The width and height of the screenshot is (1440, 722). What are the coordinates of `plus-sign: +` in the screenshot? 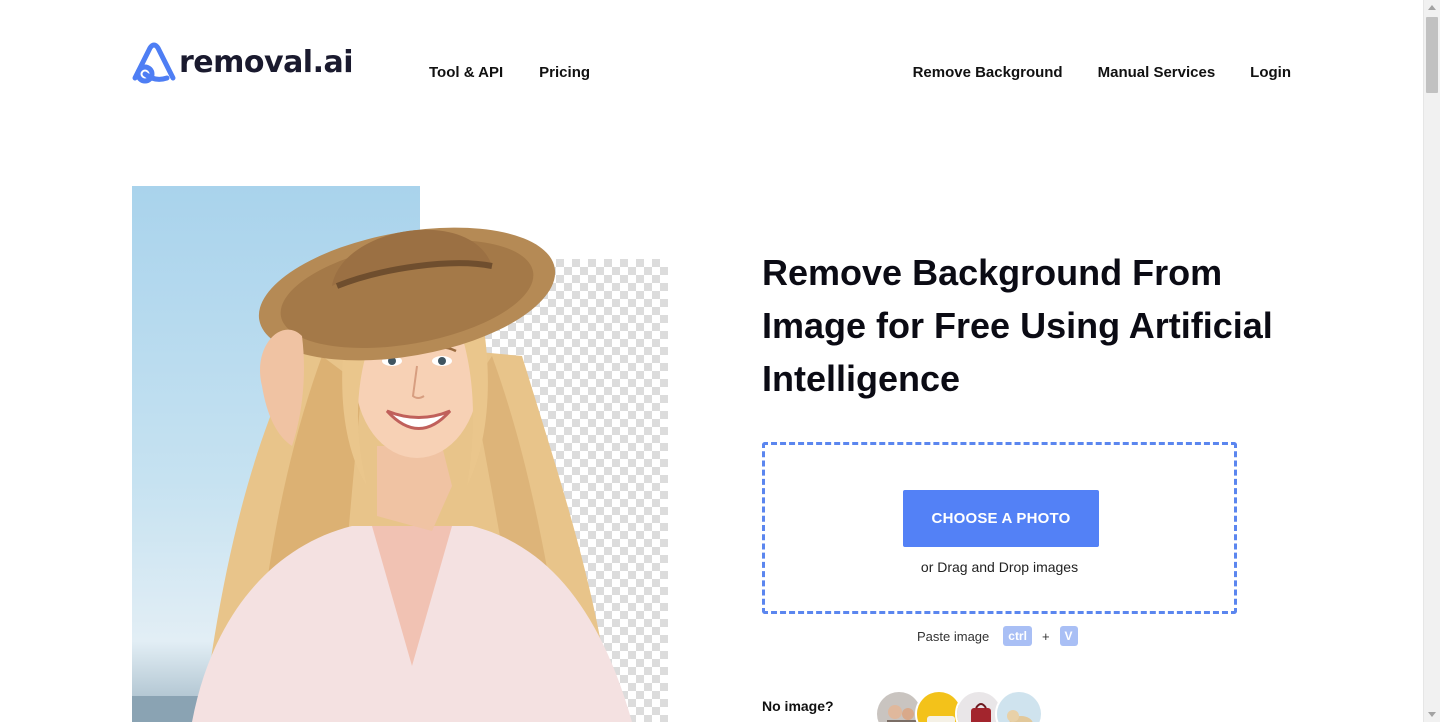 It's located at (1045, 636).